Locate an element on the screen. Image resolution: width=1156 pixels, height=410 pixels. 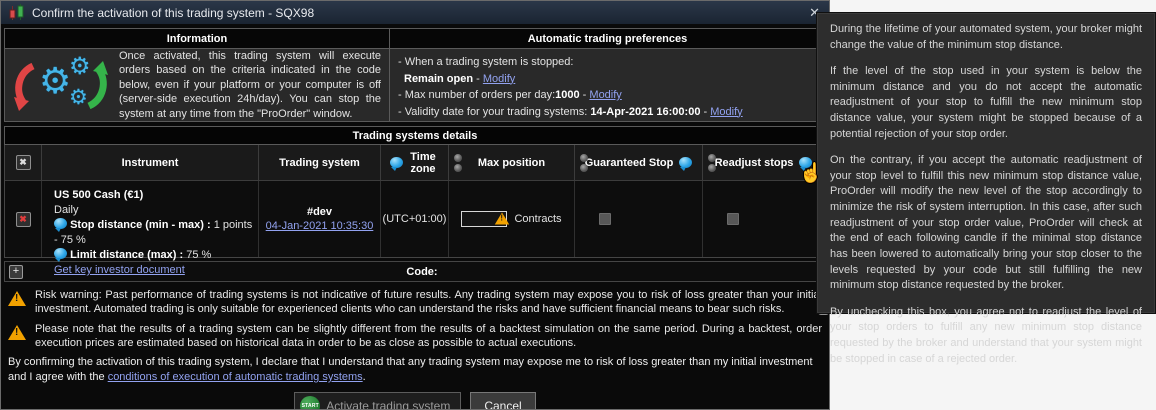
input-warning-icon is located at coordinates (502, 218).